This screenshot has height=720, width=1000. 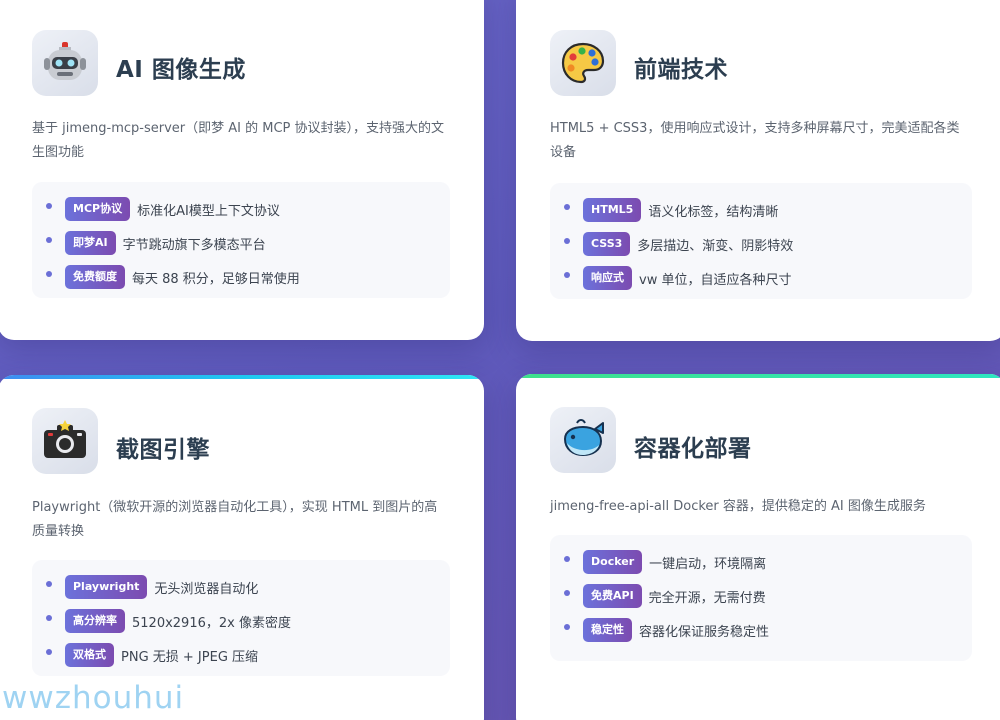 What do you see at coordinates (708, 564) in the screenshot?
I see `feature-text: 一键启动，环境隔离` at bounding box center [708, 564].